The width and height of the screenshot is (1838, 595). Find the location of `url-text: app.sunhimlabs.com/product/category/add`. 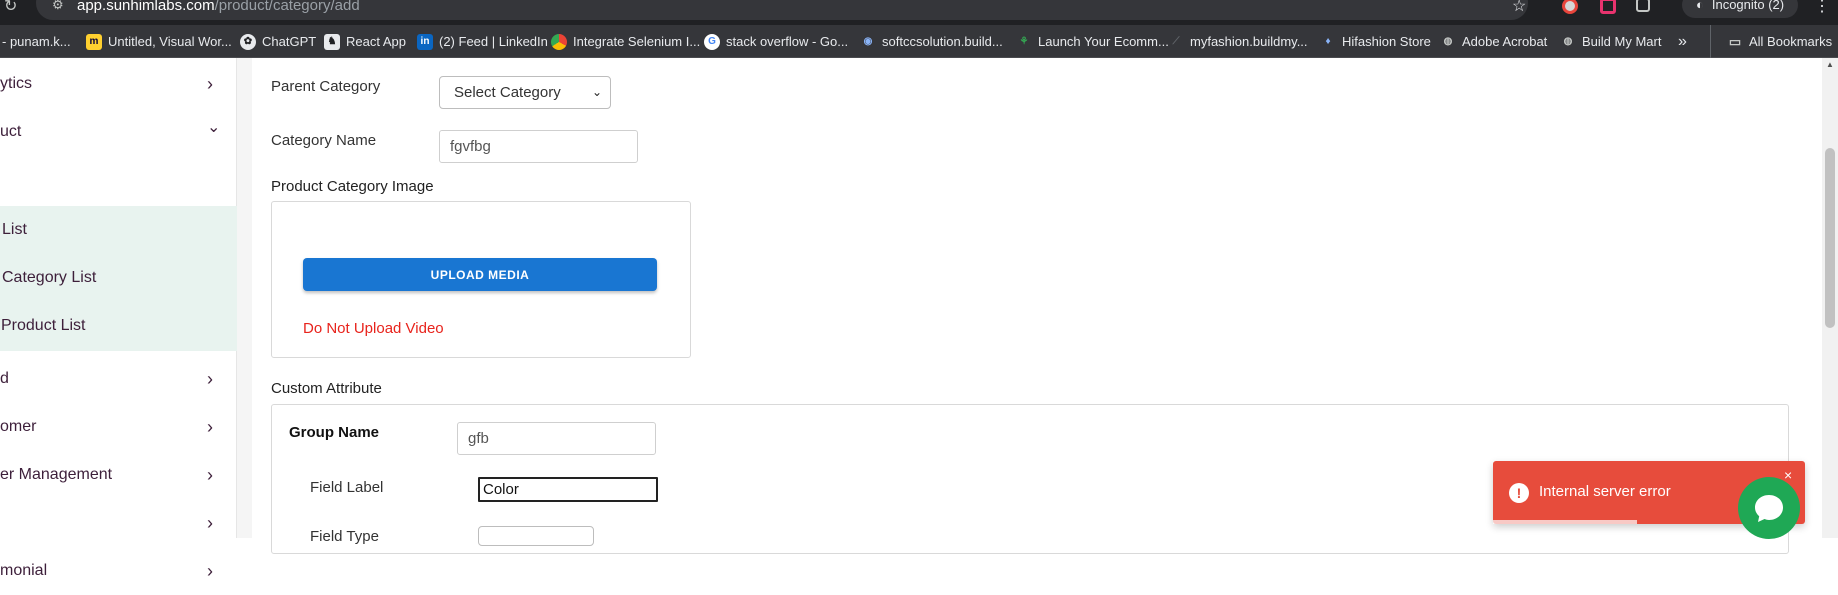

url-text: app.sunhimlabs.com/product/category/add is located at coordinates (218, 7).